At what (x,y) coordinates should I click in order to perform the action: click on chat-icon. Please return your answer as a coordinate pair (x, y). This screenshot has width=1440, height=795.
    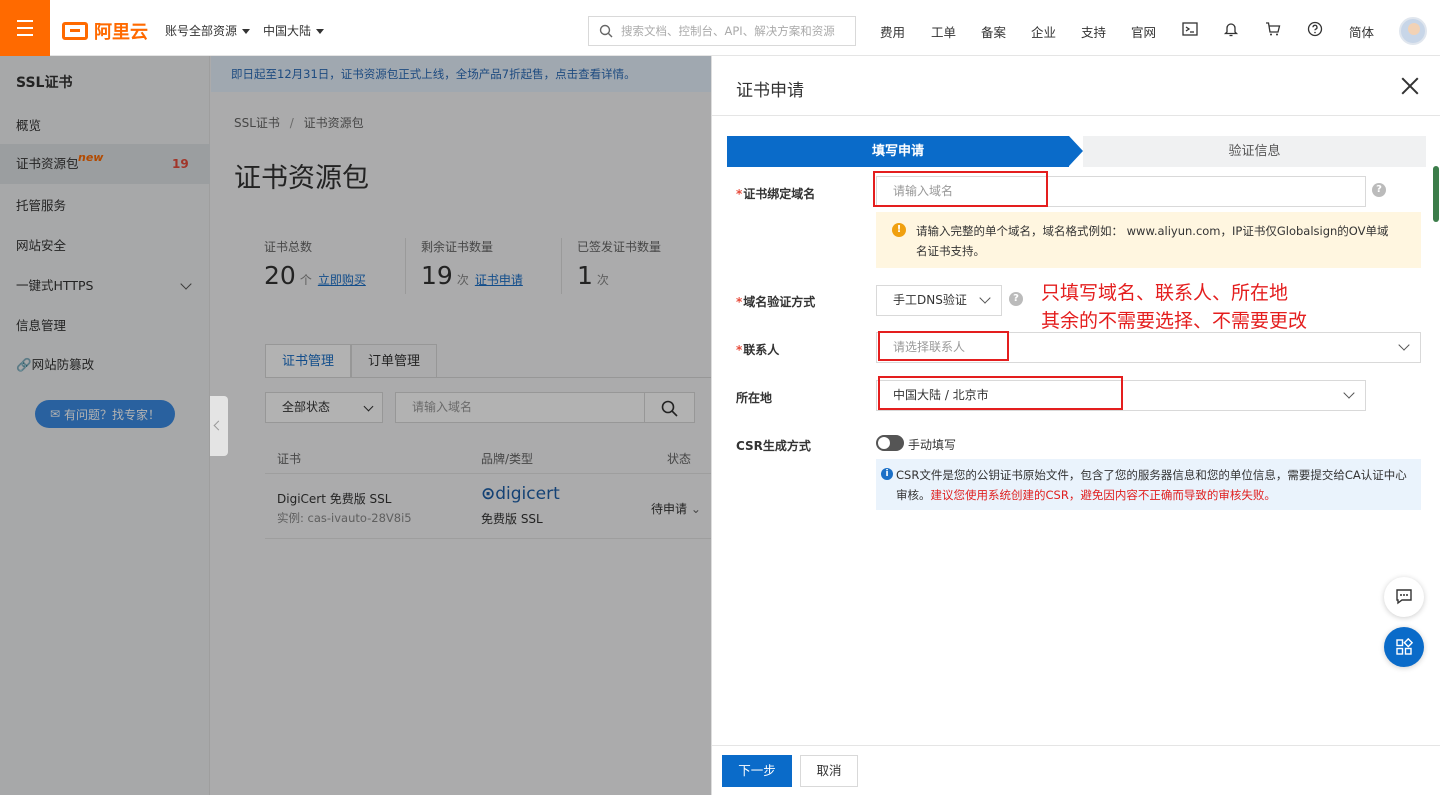
    Looking at the image, I should click on (1404, 597).